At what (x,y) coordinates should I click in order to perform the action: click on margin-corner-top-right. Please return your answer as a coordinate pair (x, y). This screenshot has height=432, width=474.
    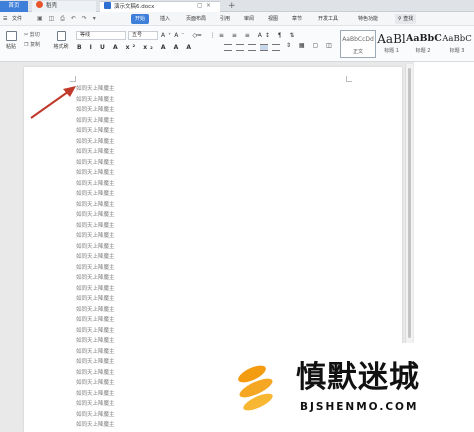
    Looking at the image, I should click on (349, 79).